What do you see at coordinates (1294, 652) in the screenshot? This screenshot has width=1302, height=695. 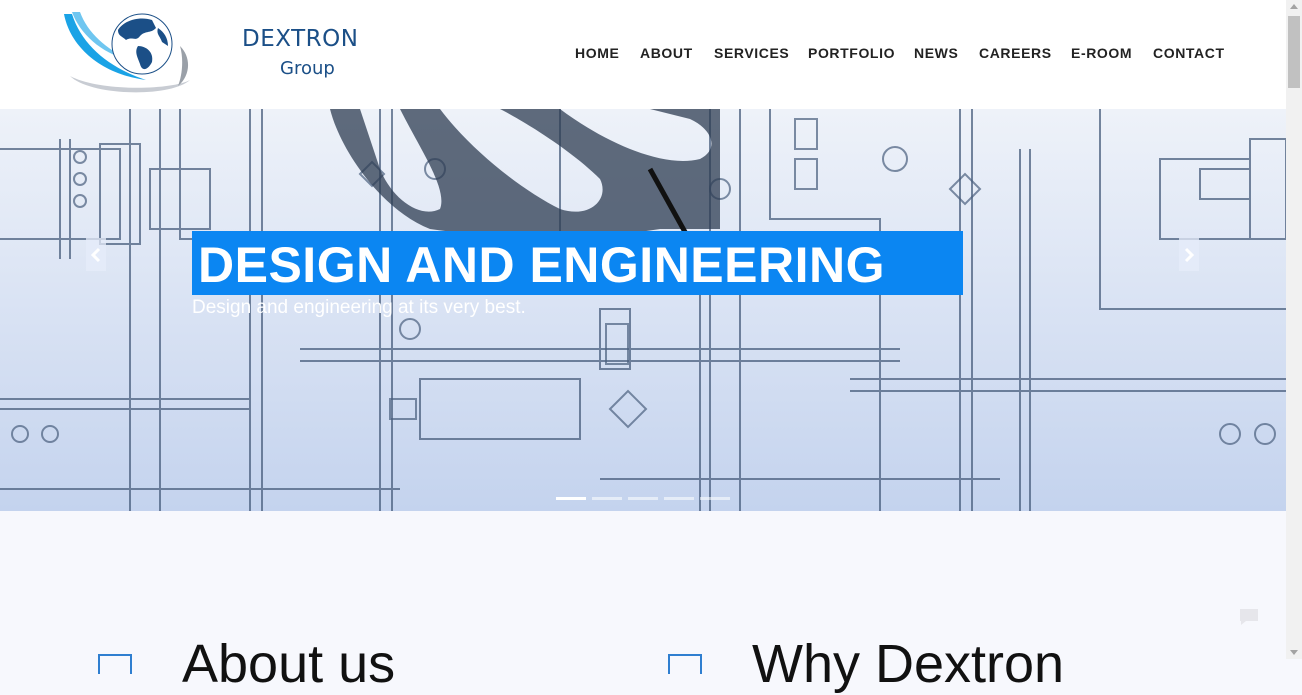 I see `scroll-down-icon` at bounding box center [1294, 652].